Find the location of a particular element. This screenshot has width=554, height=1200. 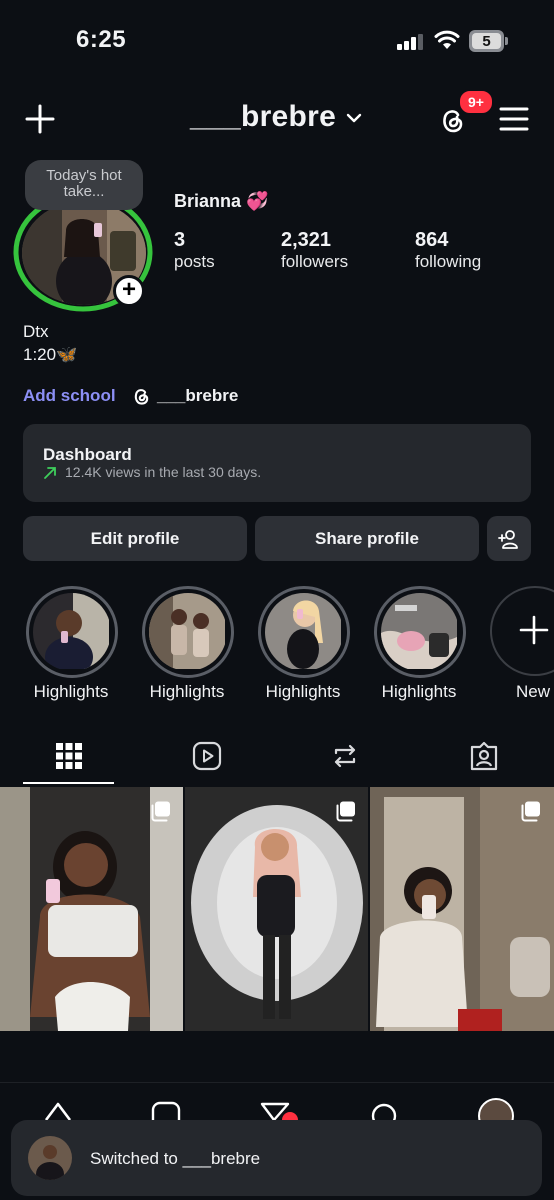

toast-message: Switched to ___brebre is located at coordinates (175, 1158).